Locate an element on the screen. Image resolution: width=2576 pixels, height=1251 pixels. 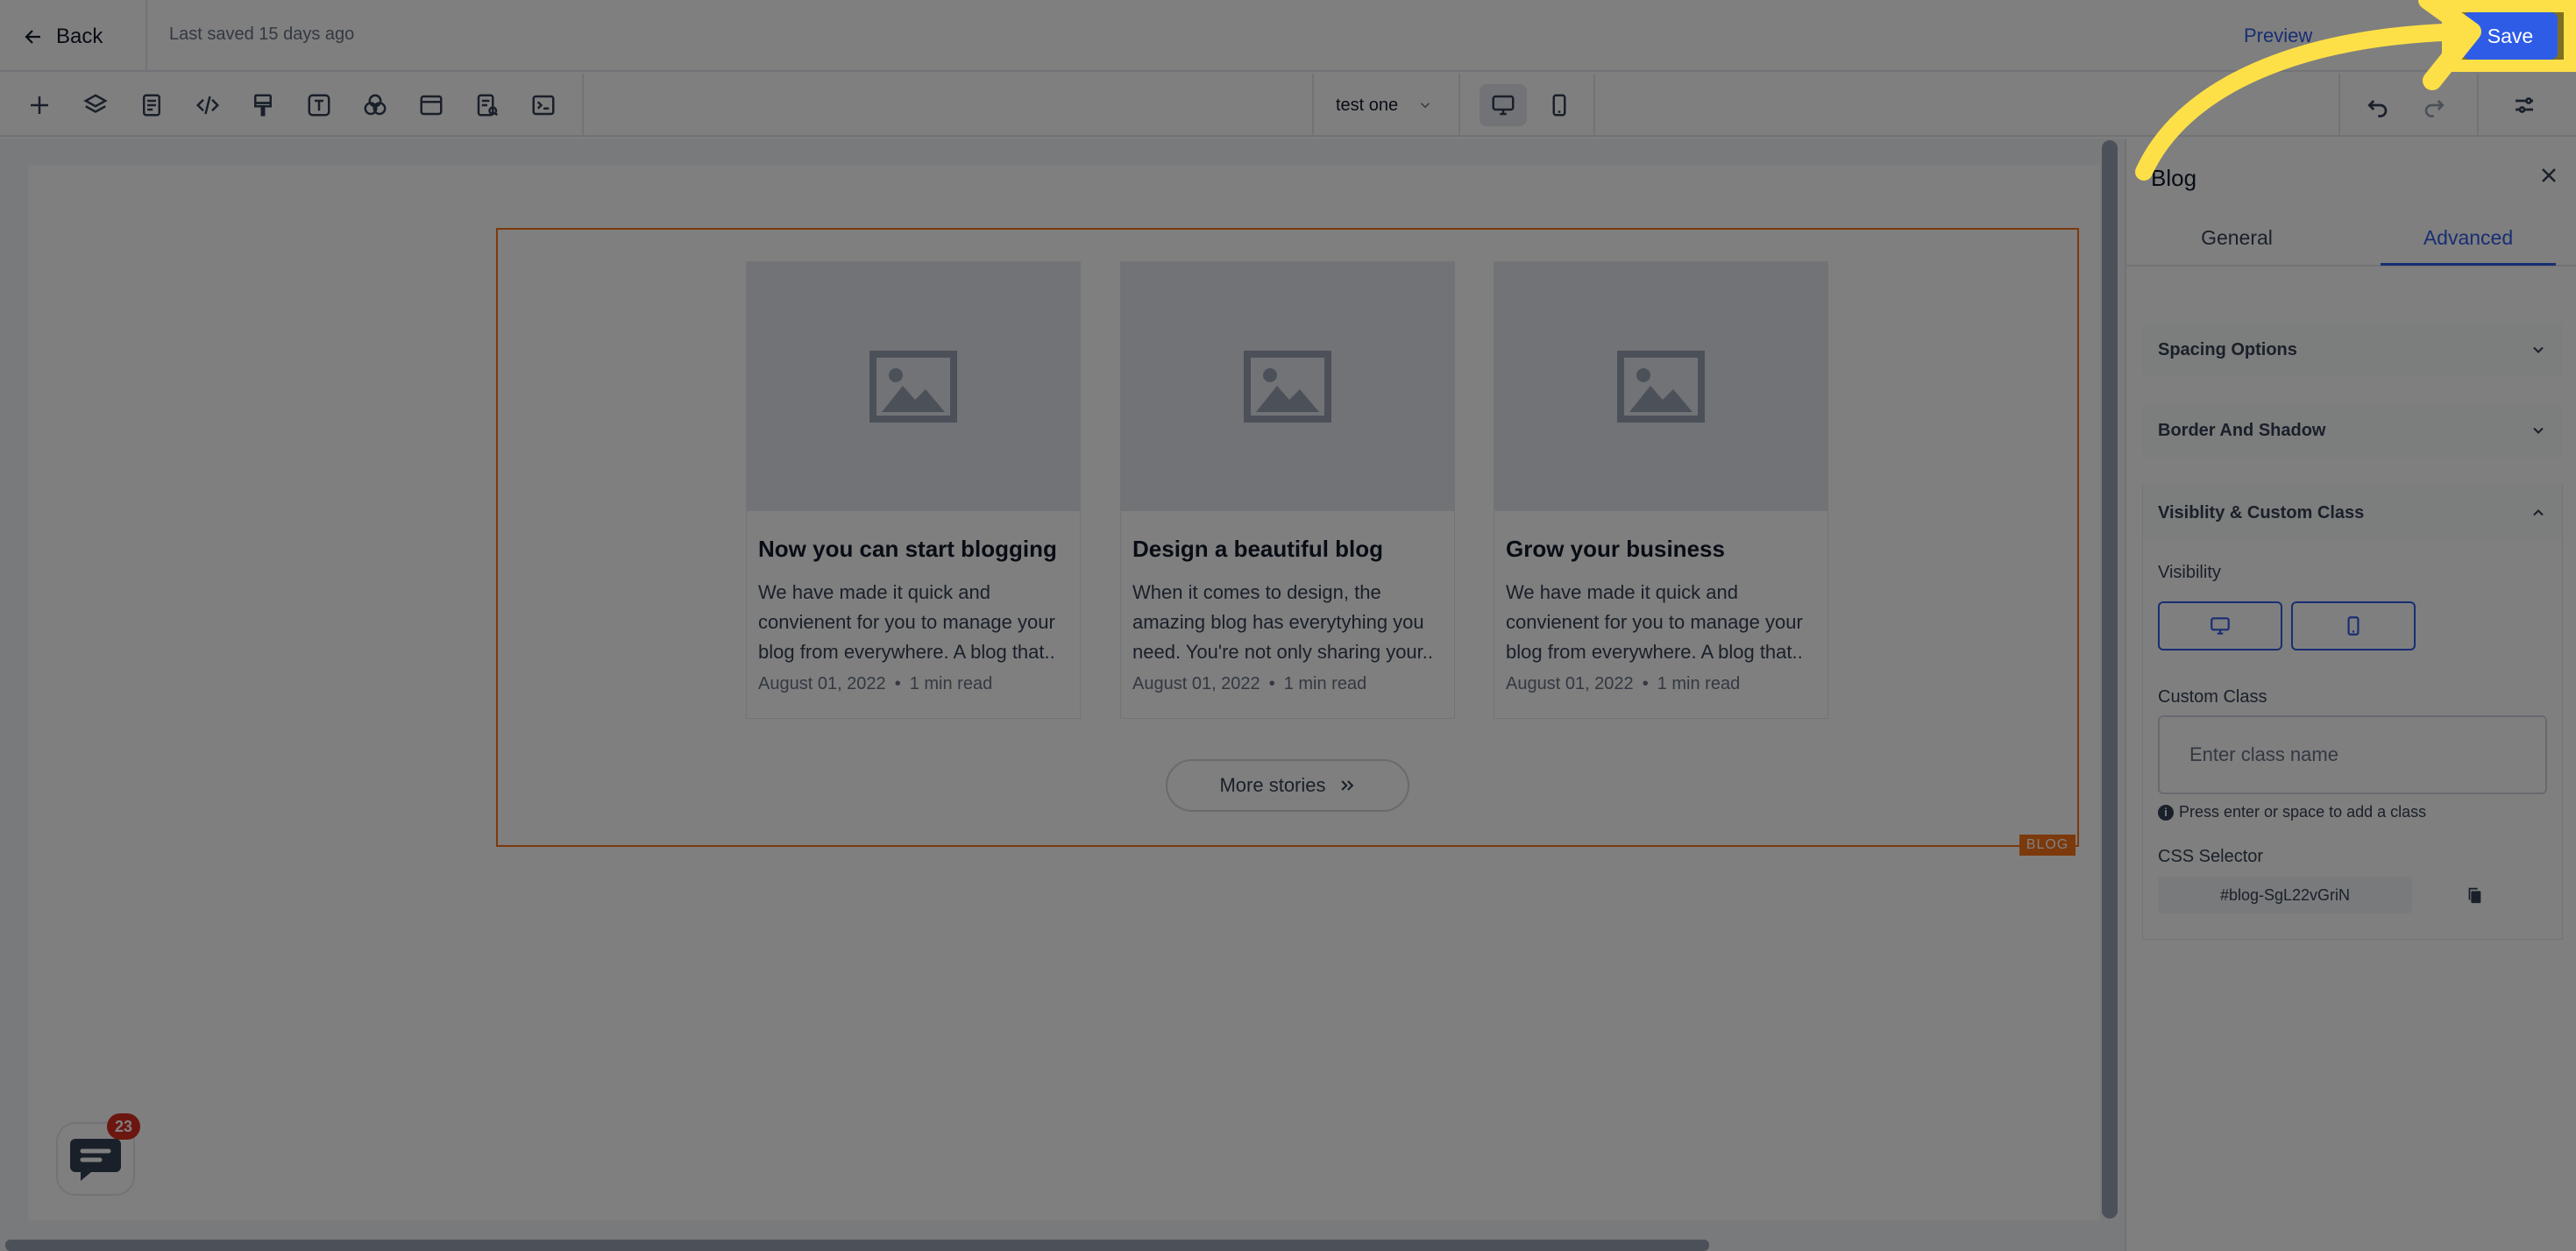
blog-card-title: Design a beautiful blog is located at coordinates (1257, 549).